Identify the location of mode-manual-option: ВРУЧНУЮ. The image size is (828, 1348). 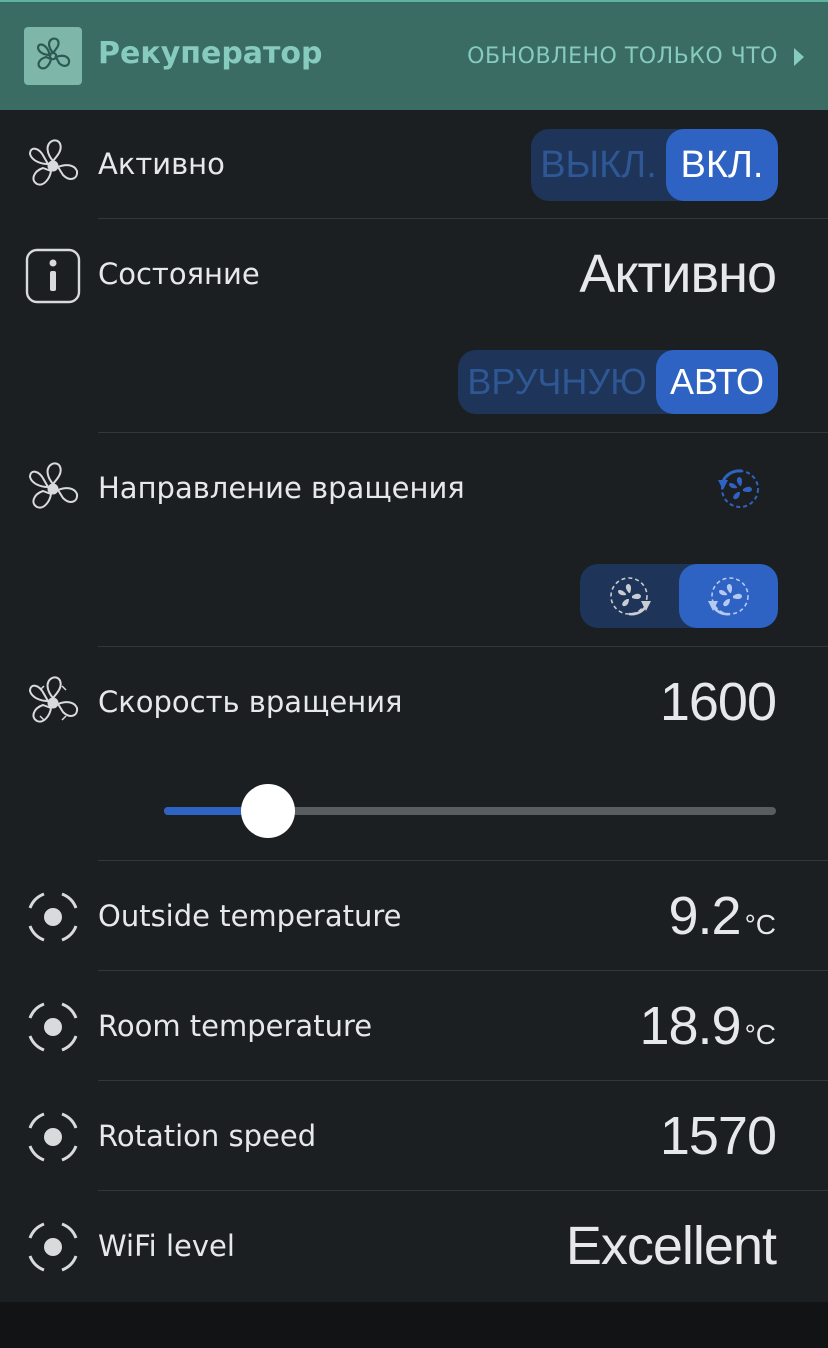
(557, 382).